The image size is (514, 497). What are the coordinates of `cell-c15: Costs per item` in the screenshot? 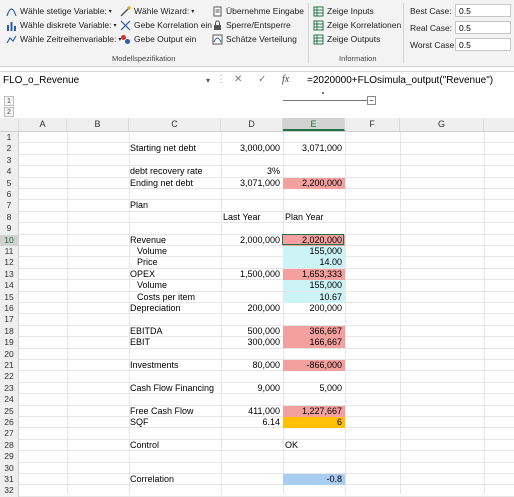 It's located at (166, 297).